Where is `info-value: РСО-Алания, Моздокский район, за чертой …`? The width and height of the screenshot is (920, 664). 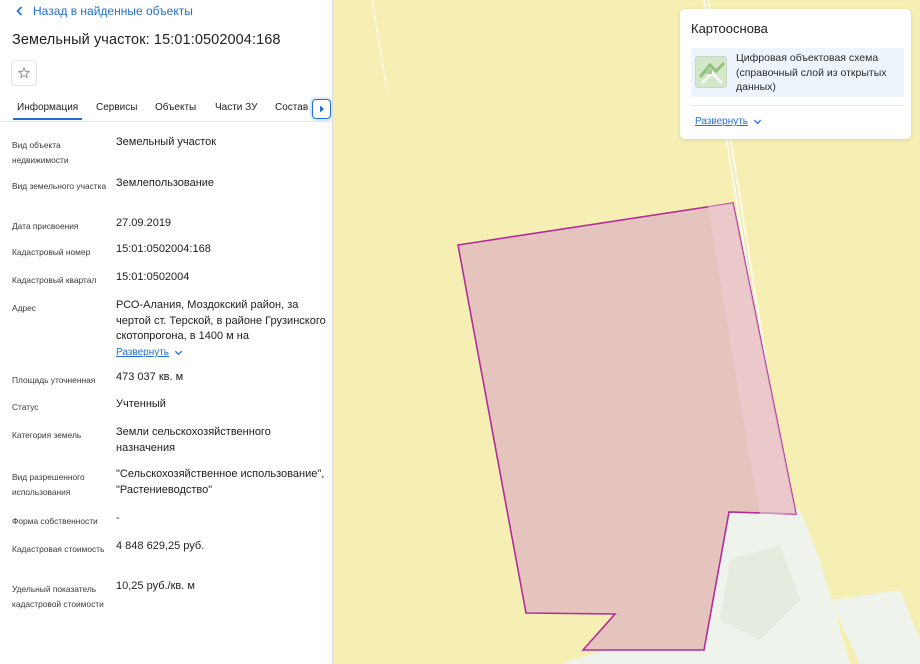 info-value: РСО-Алания, Моздокский район, за чертой … is located at coordinates (221, 329).